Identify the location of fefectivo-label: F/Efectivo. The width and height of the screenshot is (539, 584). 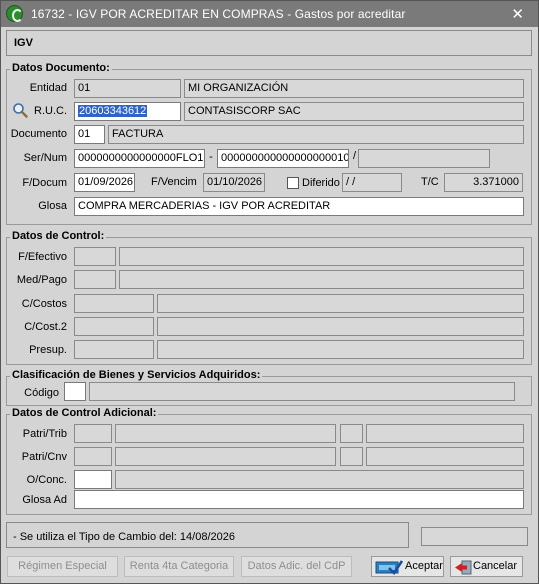
(42, 257).